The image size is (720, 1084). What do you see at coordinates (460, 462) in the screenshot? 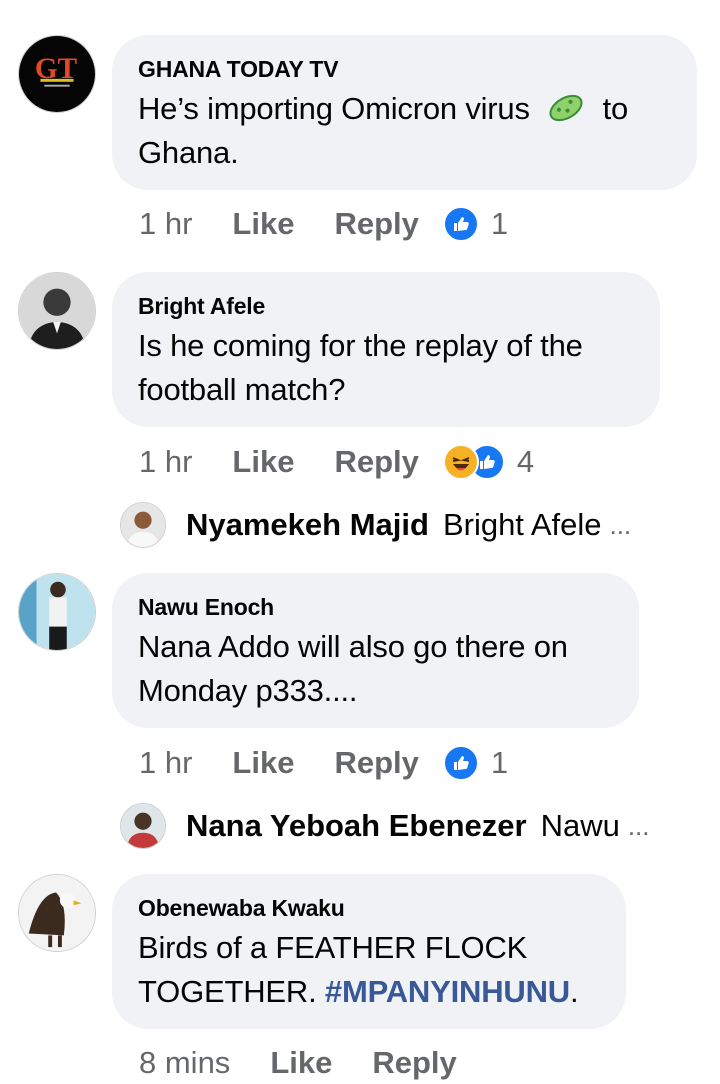
I see `haha-icon` at bounding box center [460, 462].